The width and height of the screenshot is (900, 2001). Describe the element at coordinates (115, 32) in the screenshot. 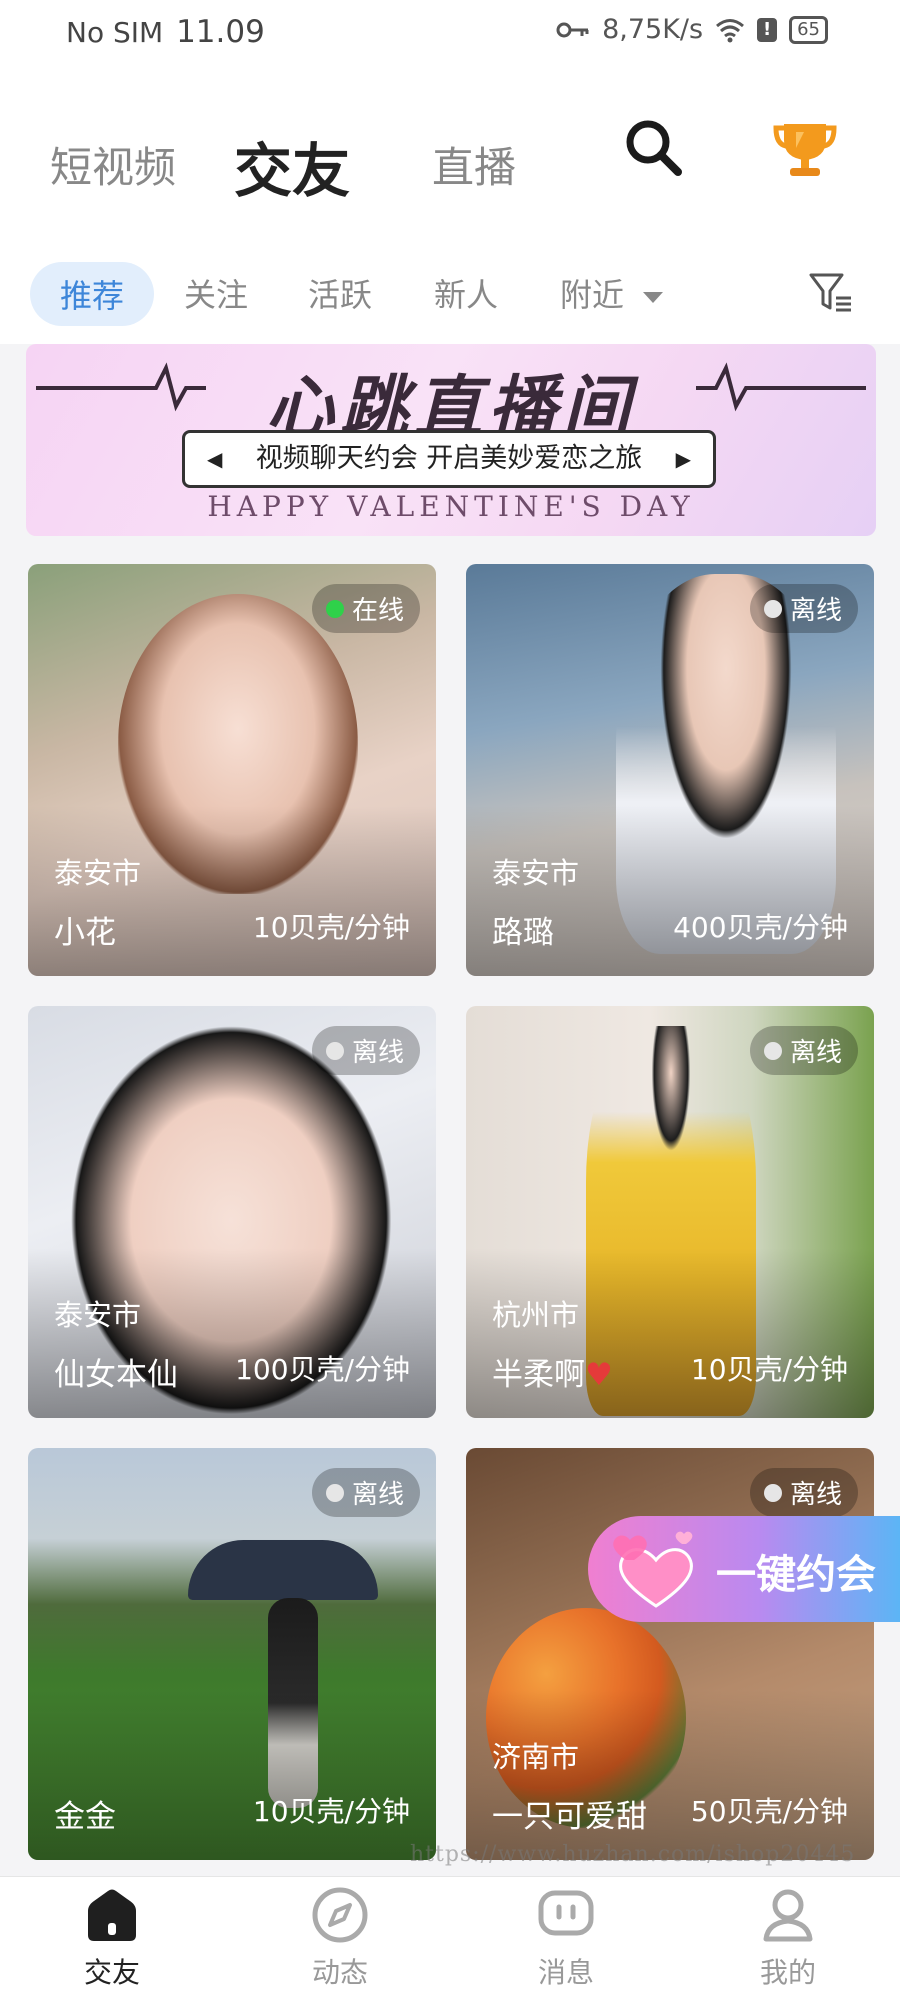

I see `carrier-text: No SIM` at that location.